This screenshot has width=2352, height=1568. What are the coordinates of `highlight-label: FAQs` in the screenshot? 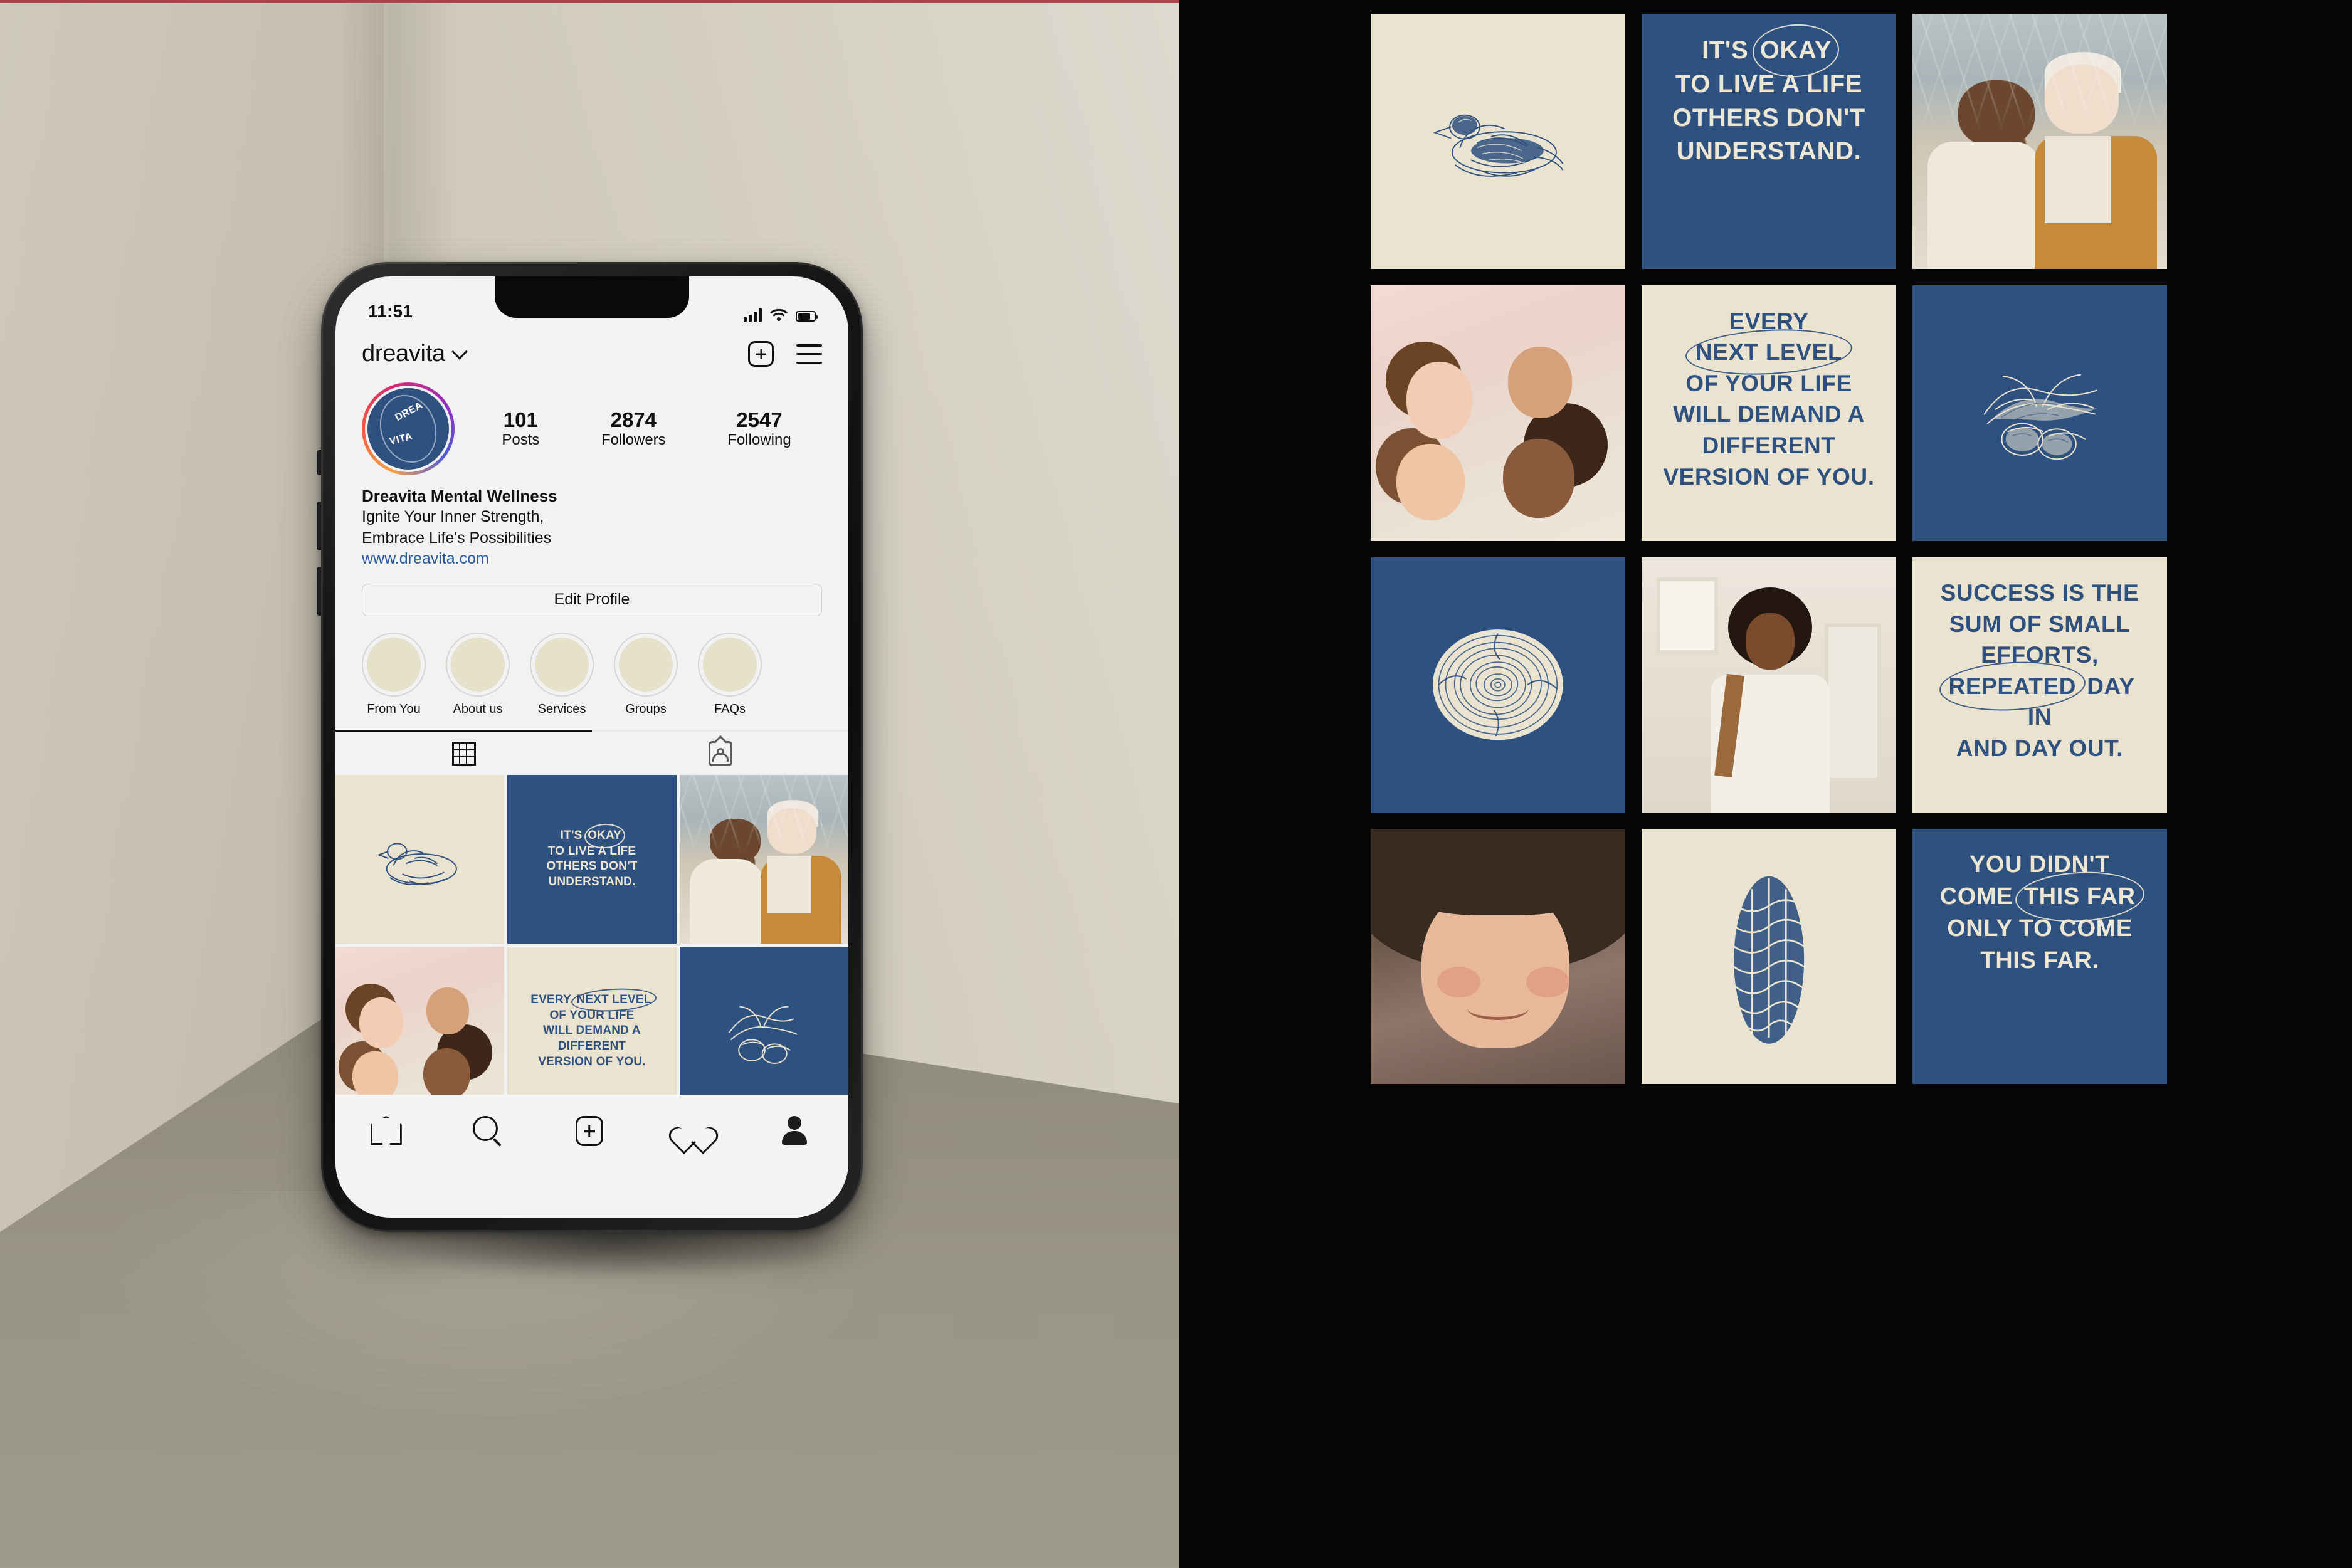 It's located at (730, 709).